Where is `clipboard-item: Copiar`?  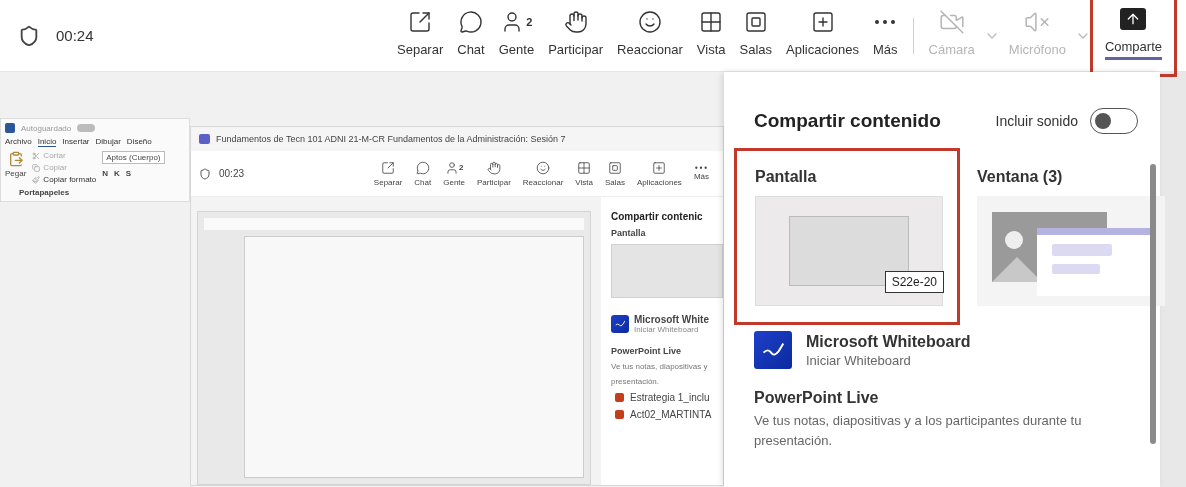
clipboard-item: Copiar is located at coordinates (55, 167).